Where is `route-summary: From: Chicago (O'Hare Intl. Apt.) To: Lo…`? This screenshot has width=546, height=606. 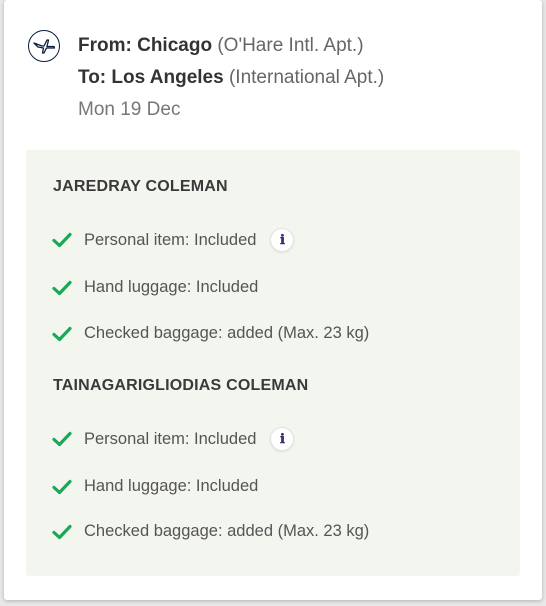
route-summary: From: Chicago (O'Hare Intl. Apt.) To: Lo… is located at coordinates (206, 78).